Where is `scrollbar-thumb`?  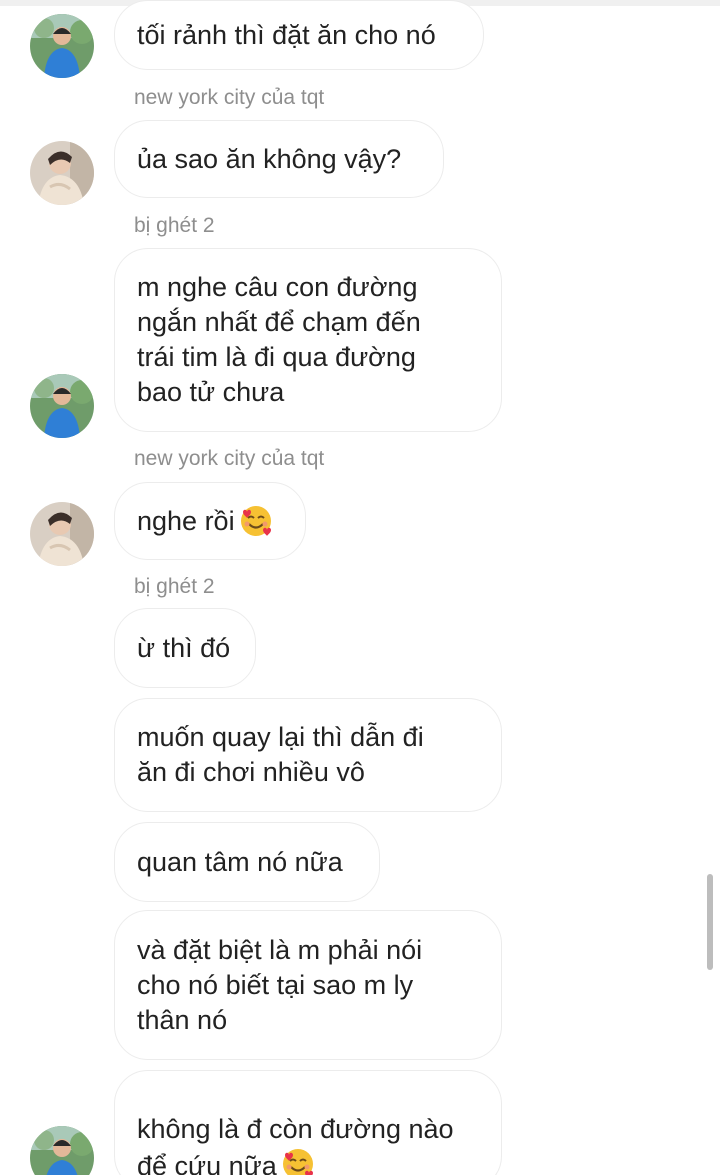
scrollbar-thumb is located at coordinates (710, 922).